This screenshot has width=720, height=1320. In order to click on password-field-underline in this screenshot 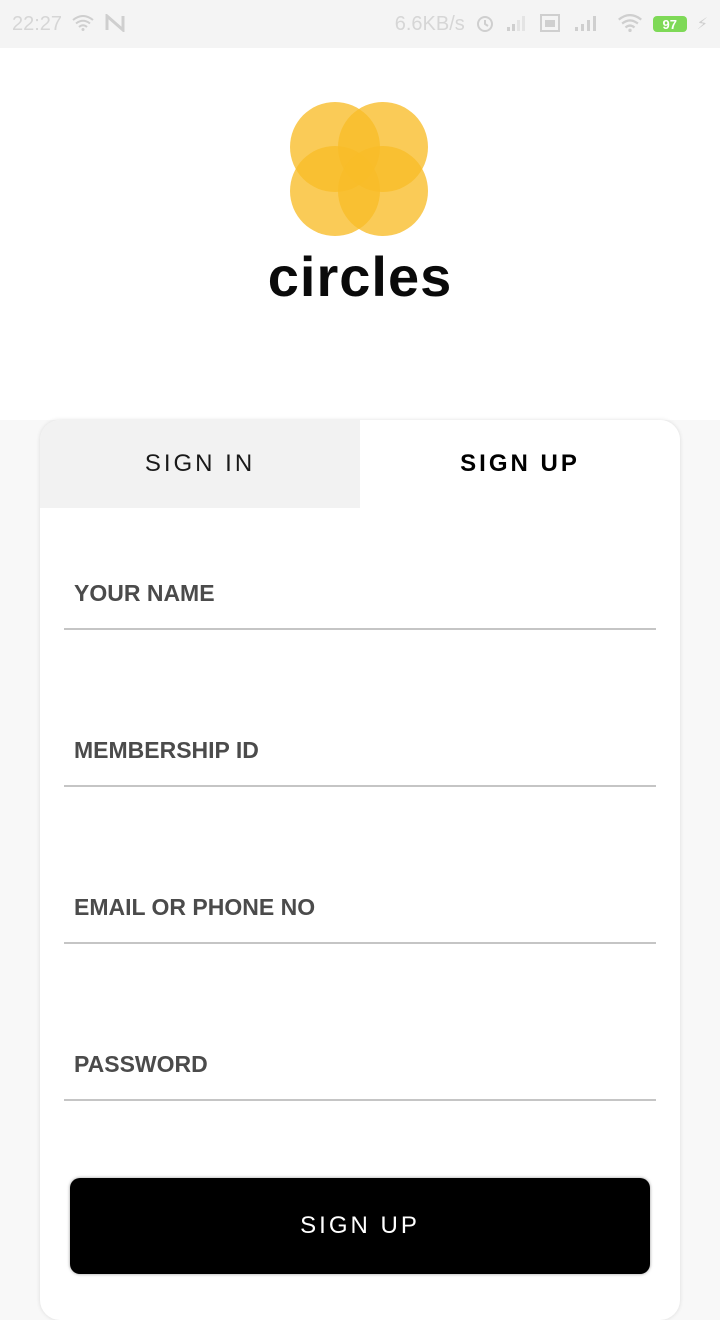, I will do `click(360, 1100)`.